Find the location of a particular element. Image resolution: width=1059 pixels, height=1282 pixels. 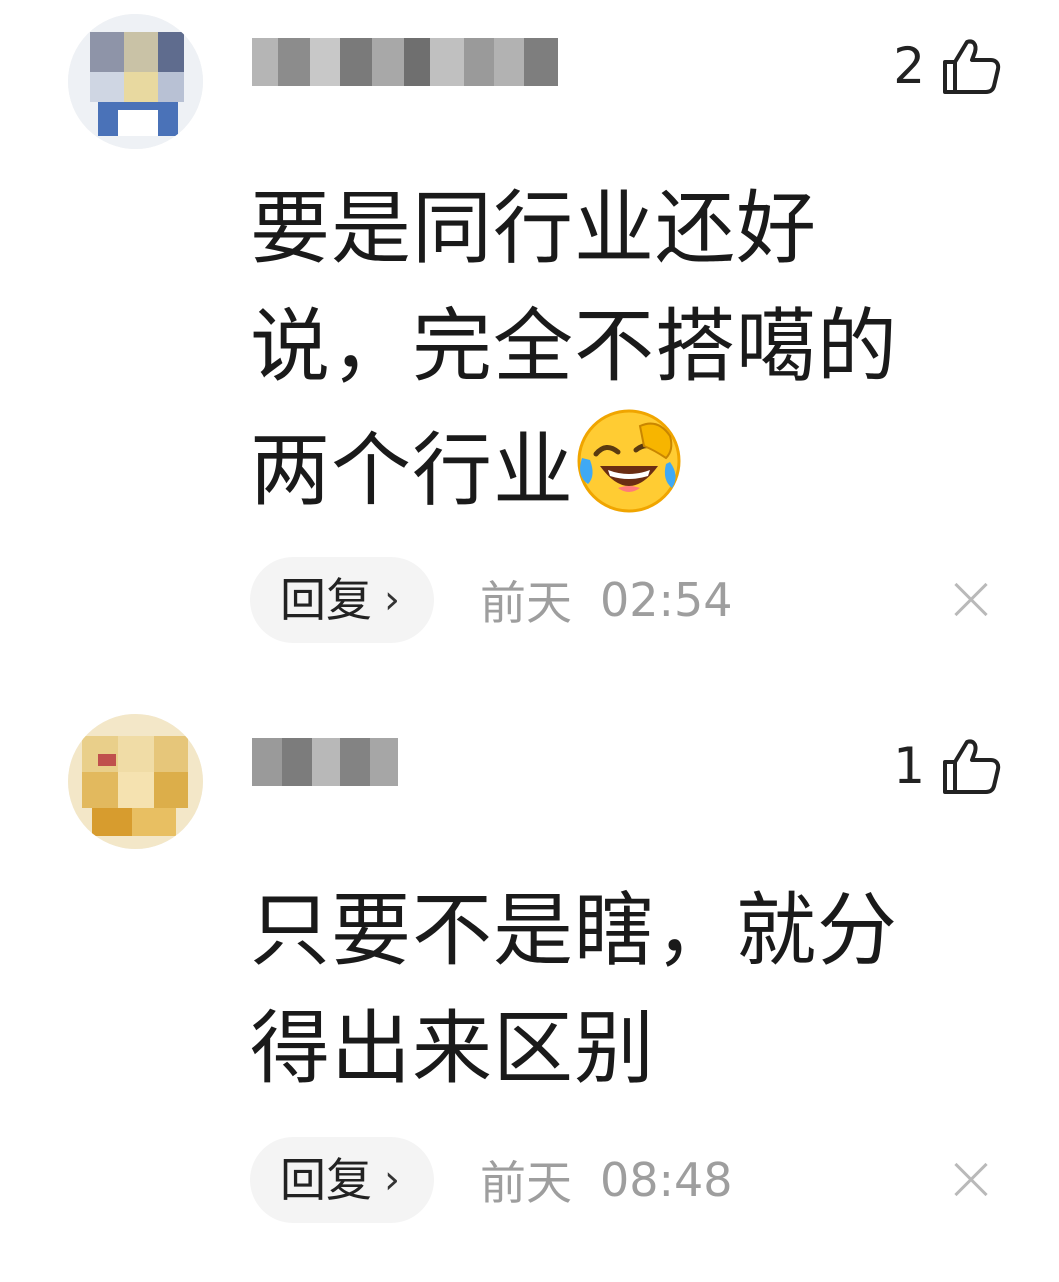

comment-meta-row: 回复 › 前天 08:48 is located at coordinates (634, 1180).